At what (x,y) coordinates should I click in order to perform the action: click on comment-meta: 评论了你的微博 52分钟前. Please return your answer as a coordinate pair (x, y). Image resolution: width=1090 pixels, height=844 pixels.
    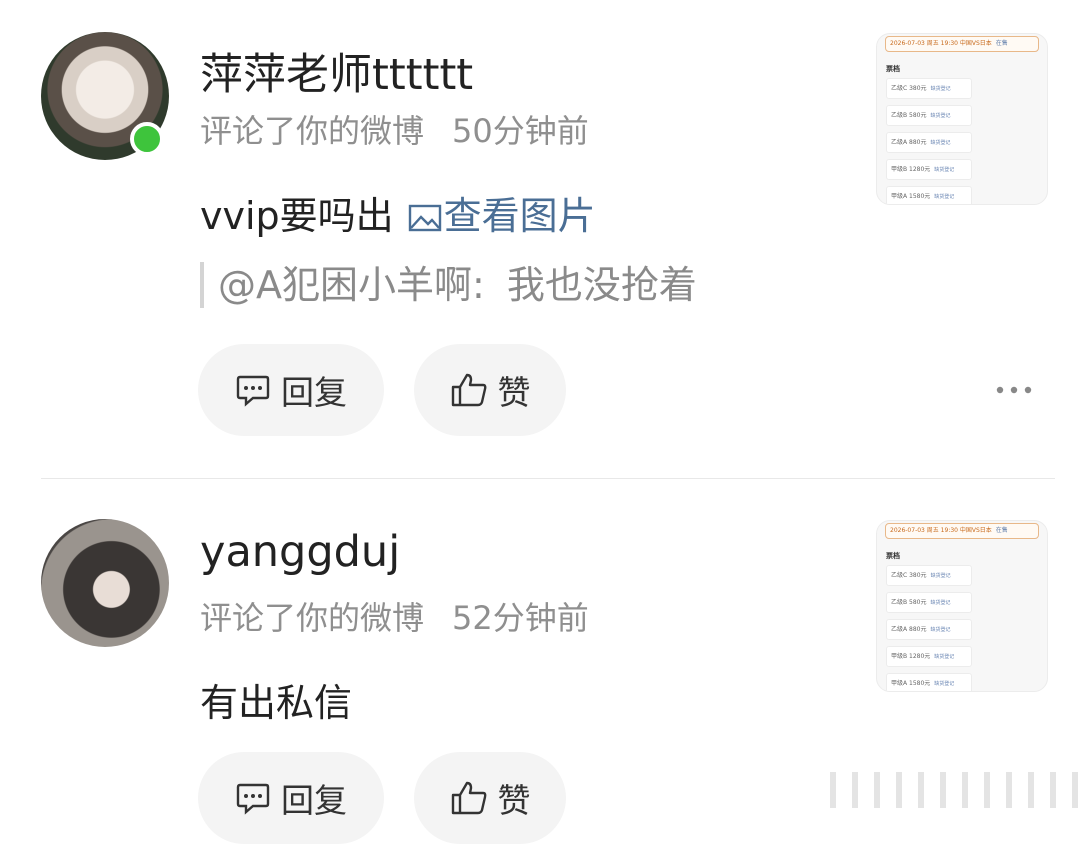
    Looking at the image, I should click on (394, 616).